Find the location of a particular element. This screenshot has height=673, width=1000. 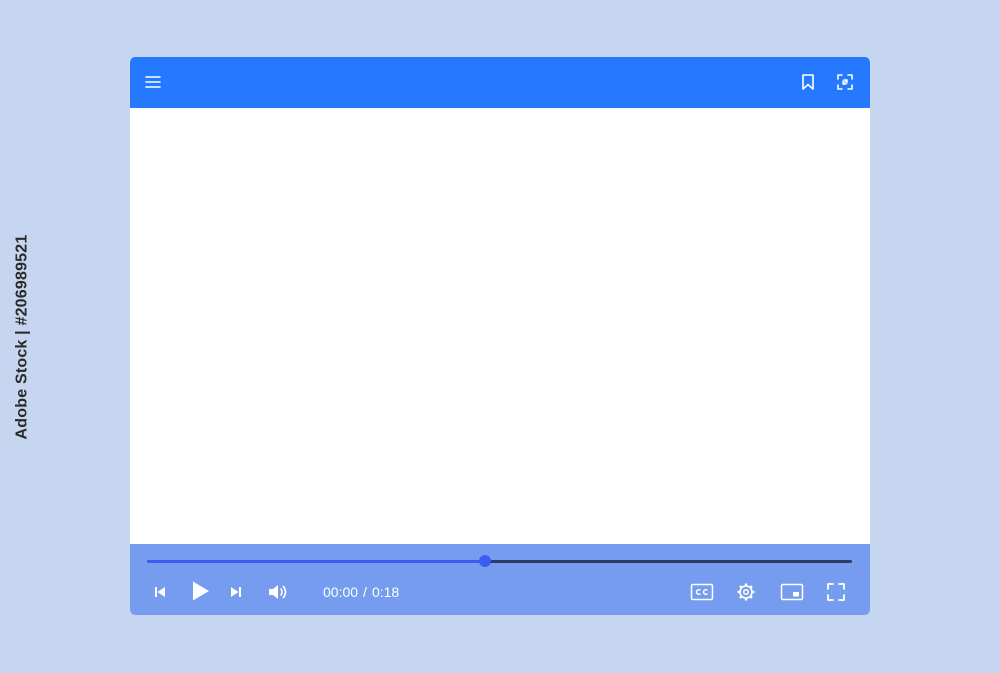

fullscreen-button is located at coordinates (836, 592).